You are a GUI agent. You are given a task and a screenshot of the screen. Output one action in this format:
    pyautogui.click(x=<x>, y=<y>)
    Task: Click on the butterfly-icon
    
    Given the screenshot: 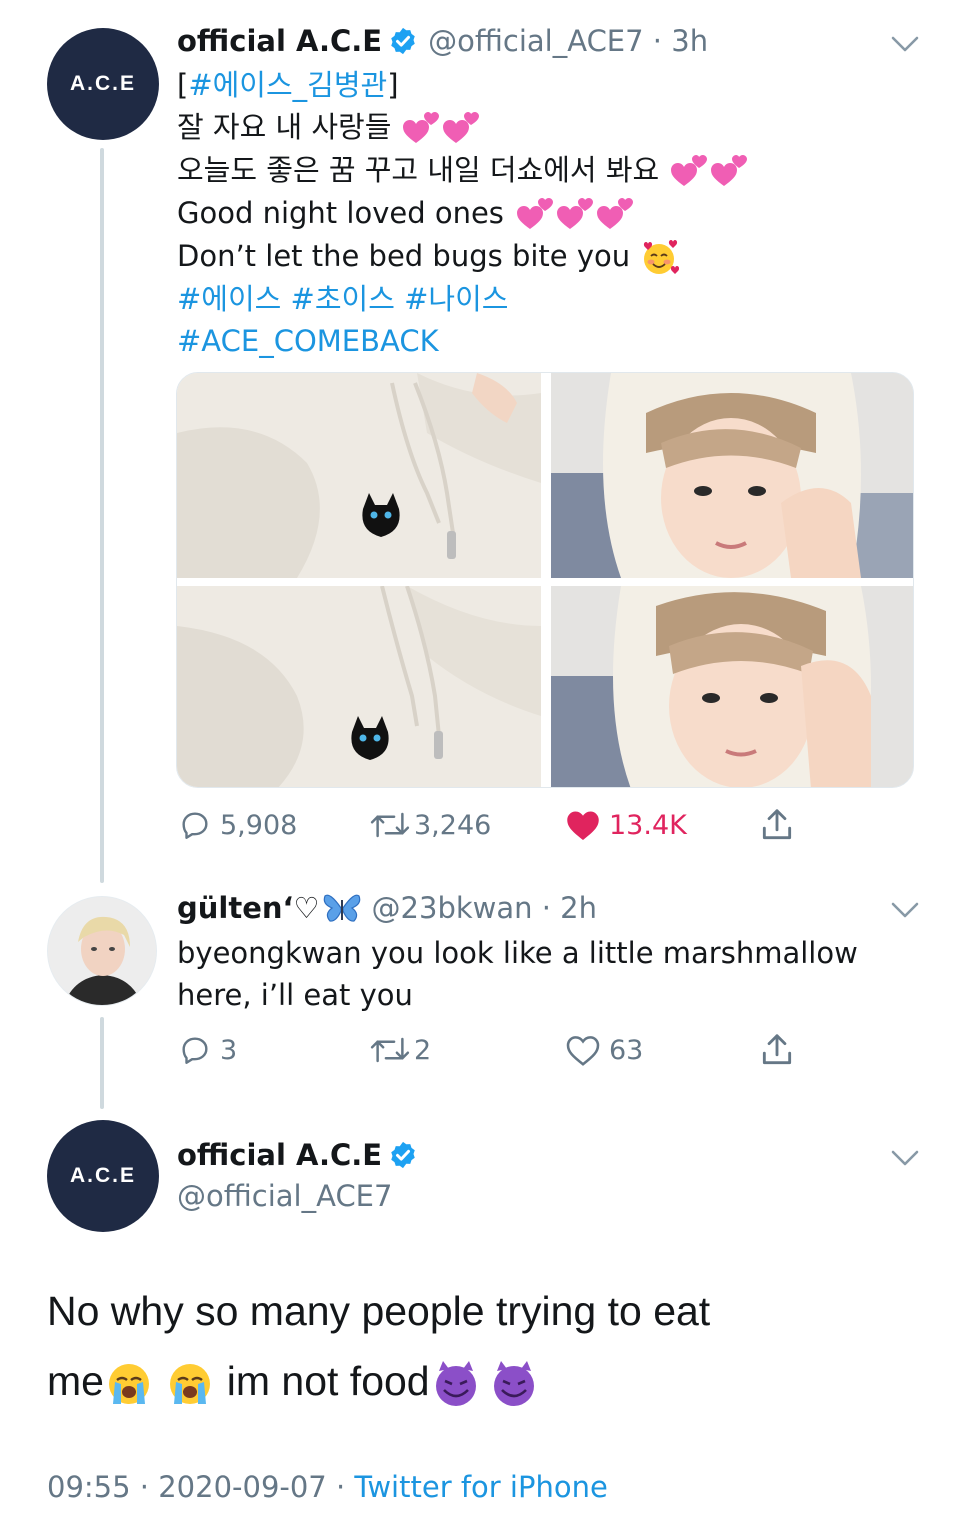 What is the action you would take?
    pyautogui.click(x=341, y=908)
    